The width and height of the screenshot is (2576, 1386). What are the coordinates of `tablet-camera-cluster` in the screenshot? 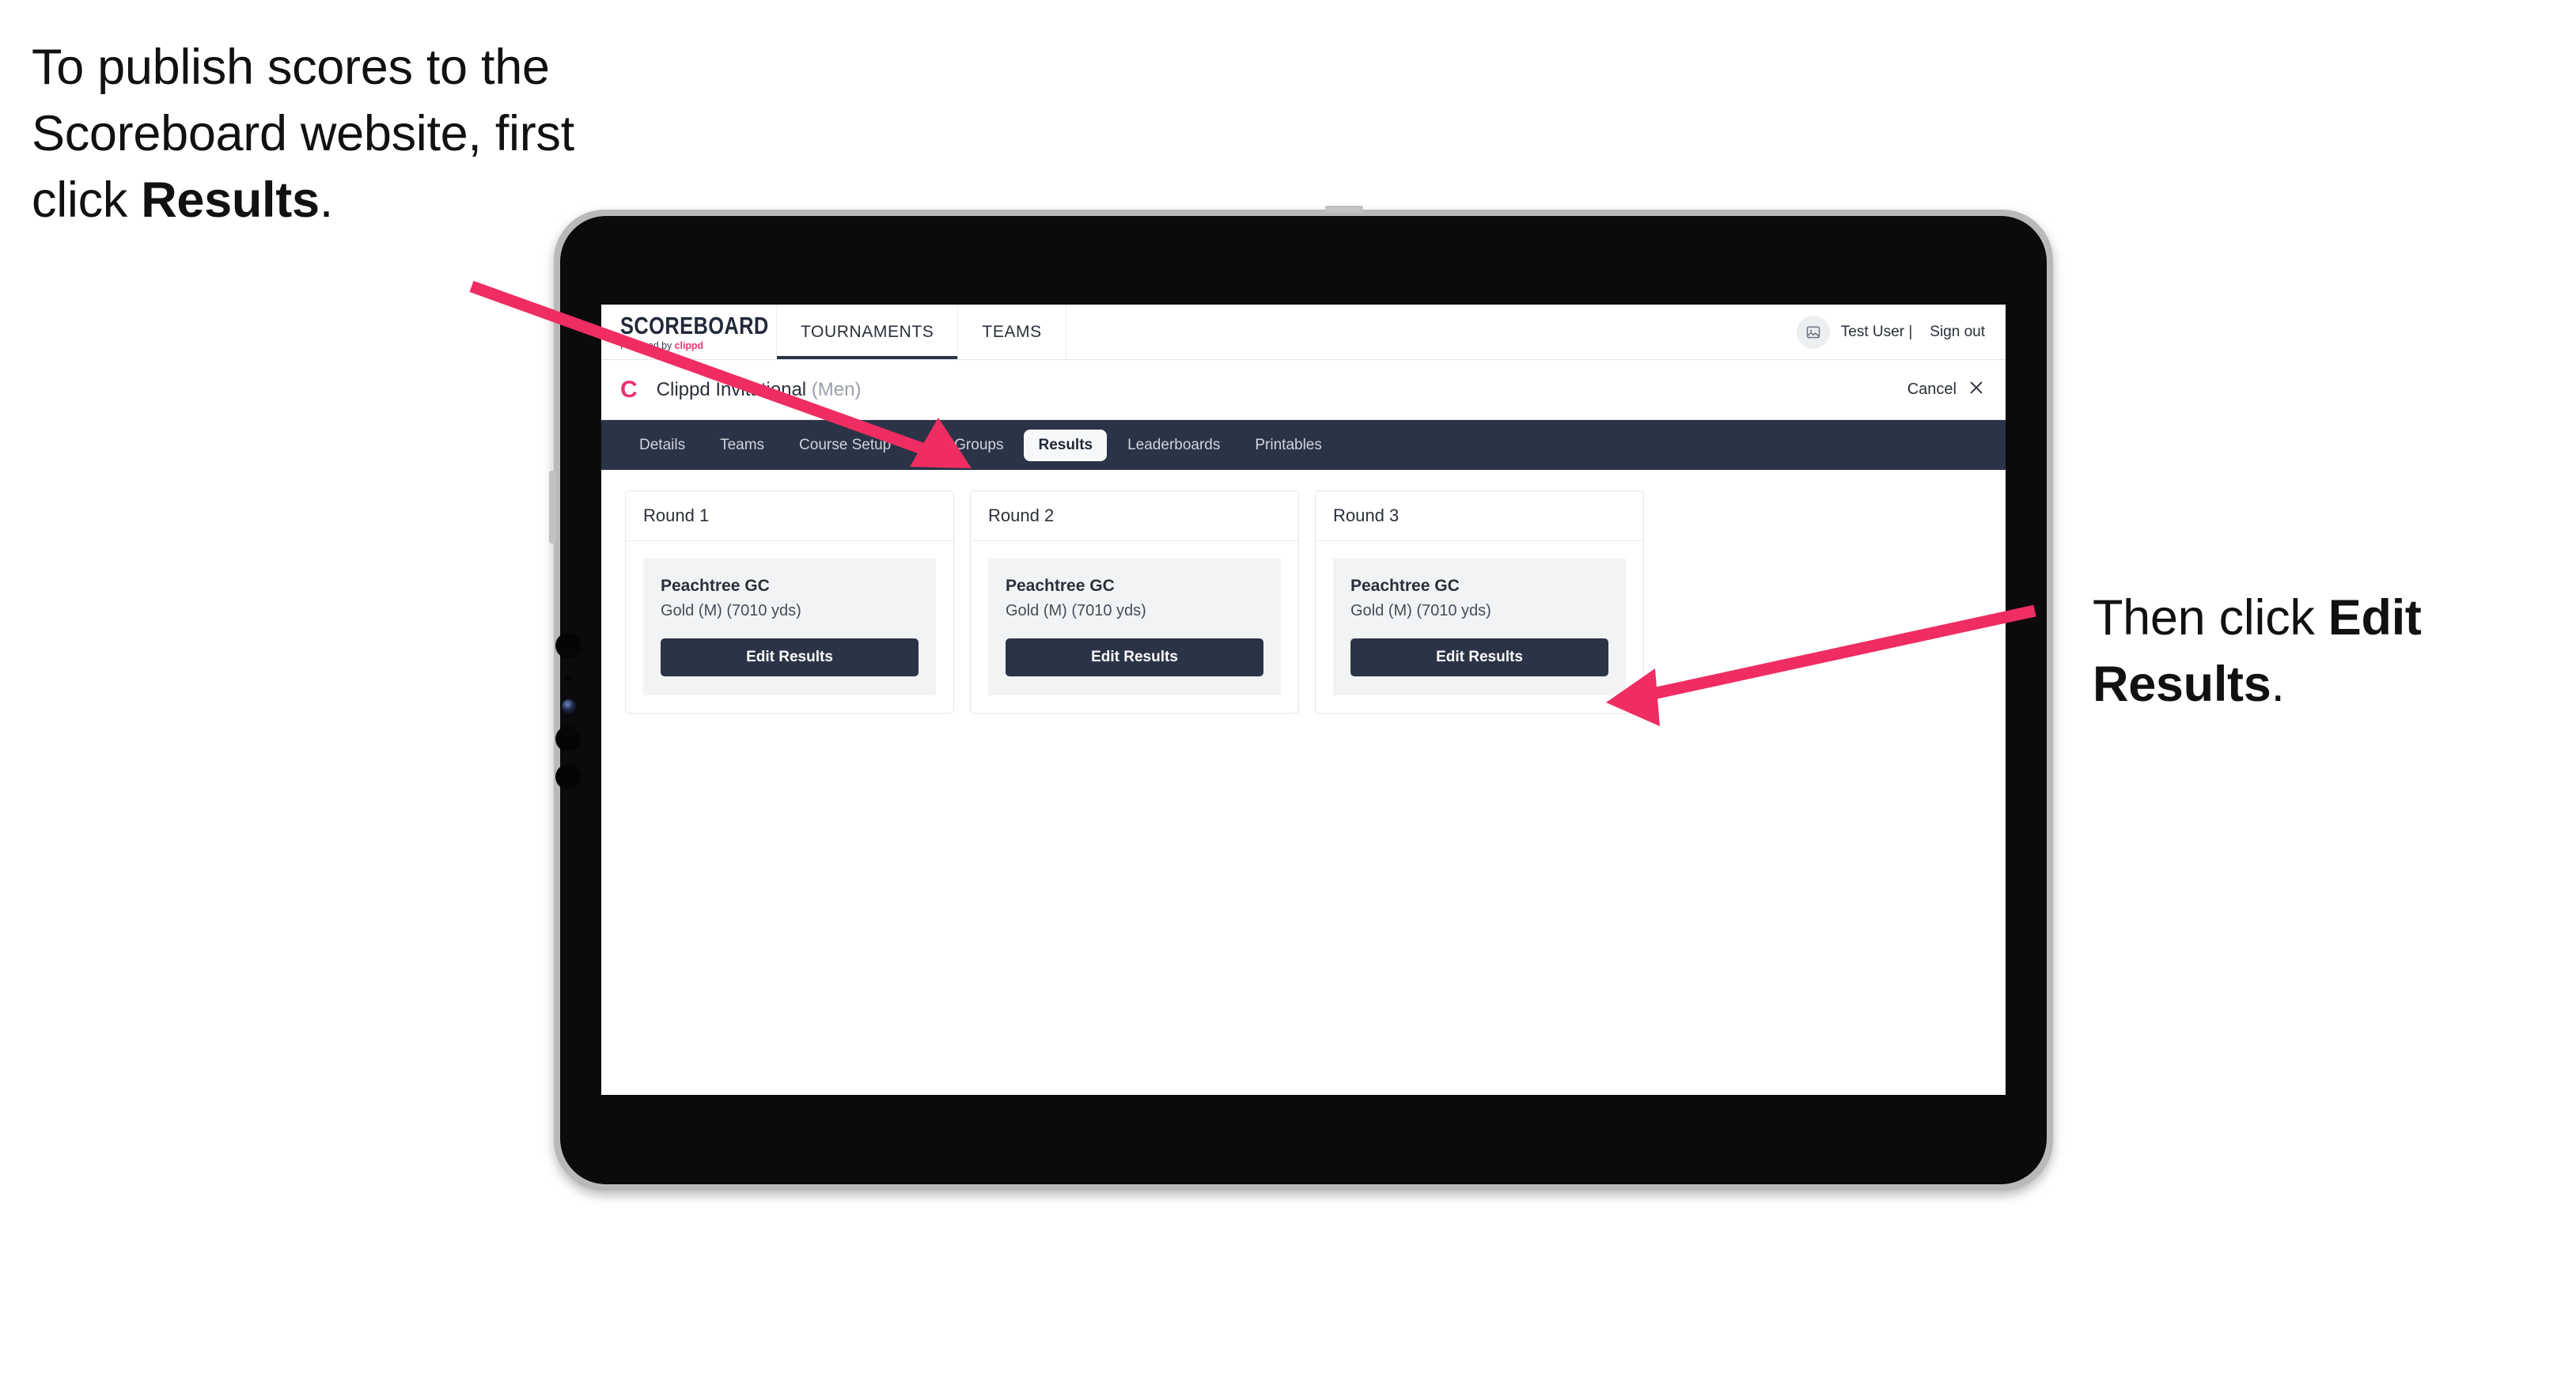 It's located at (569, 712).